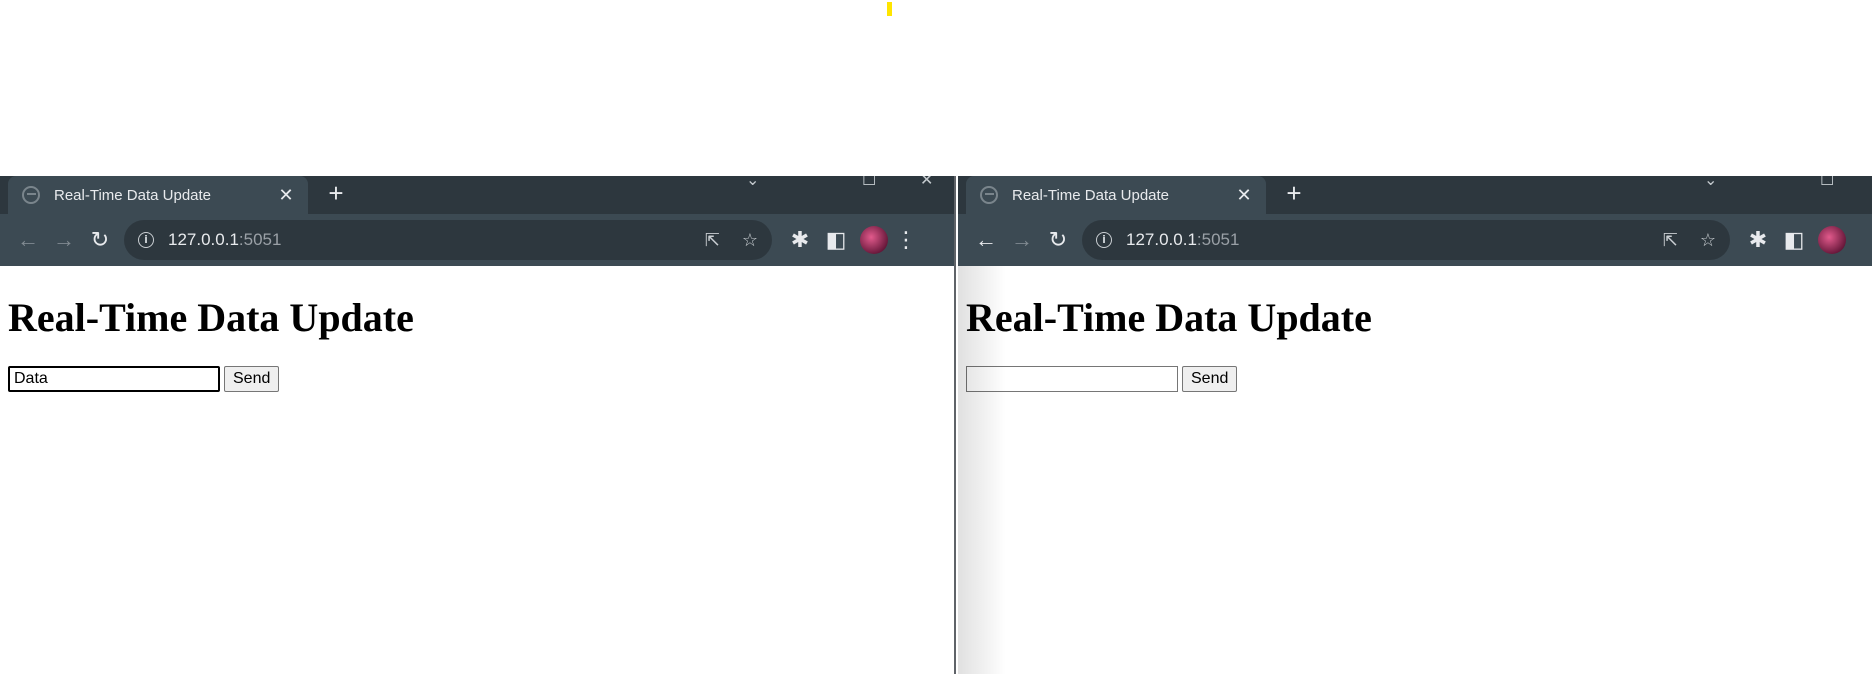  I want to click on tab-strip: Real-Time Data Update ✕ + ⌄ — ☐, so click(1415, 195).